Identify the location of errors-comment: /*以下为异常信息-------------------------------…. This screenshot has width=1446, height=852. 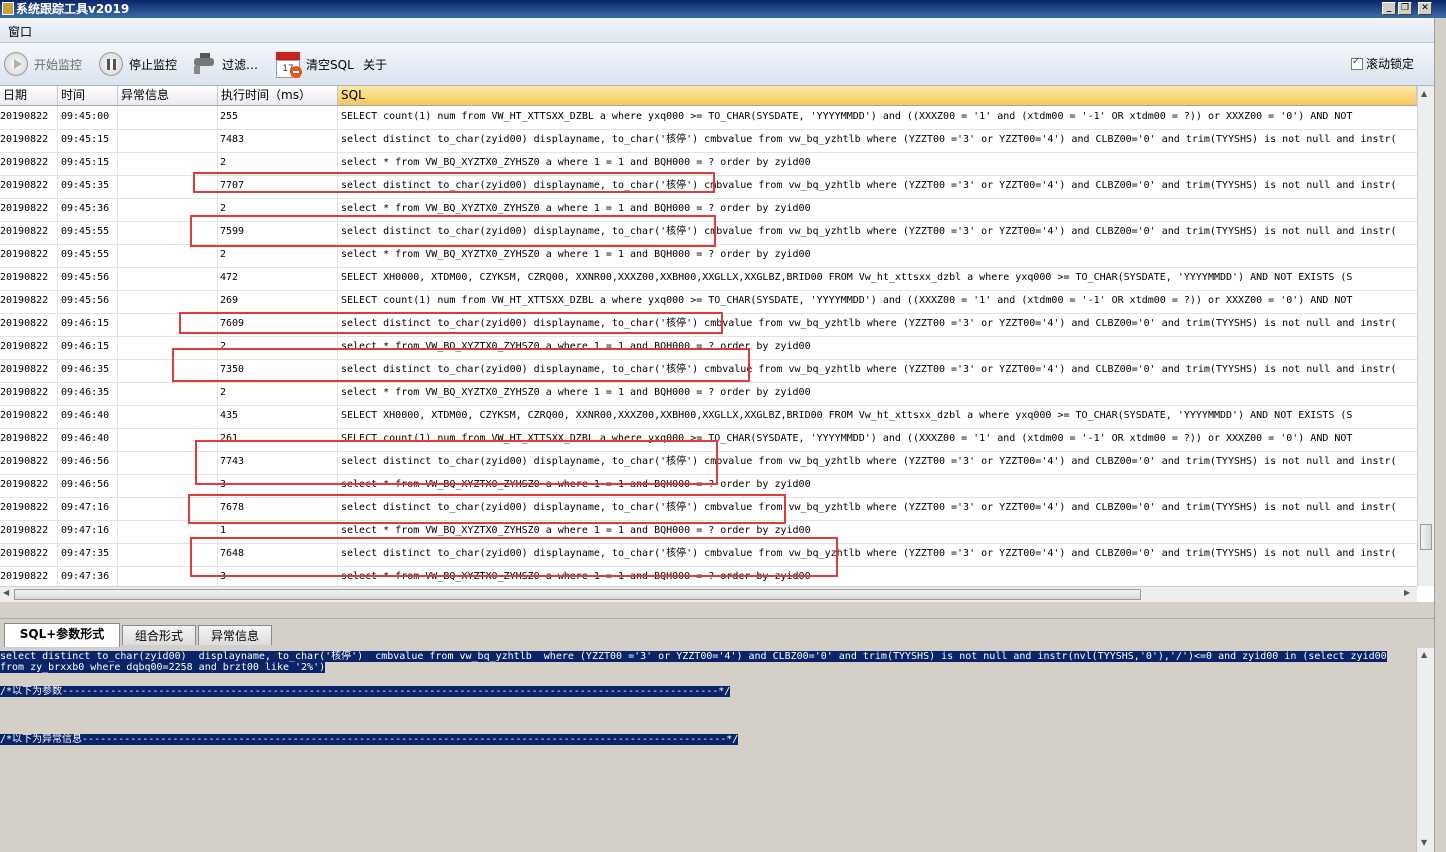
(369, 739).